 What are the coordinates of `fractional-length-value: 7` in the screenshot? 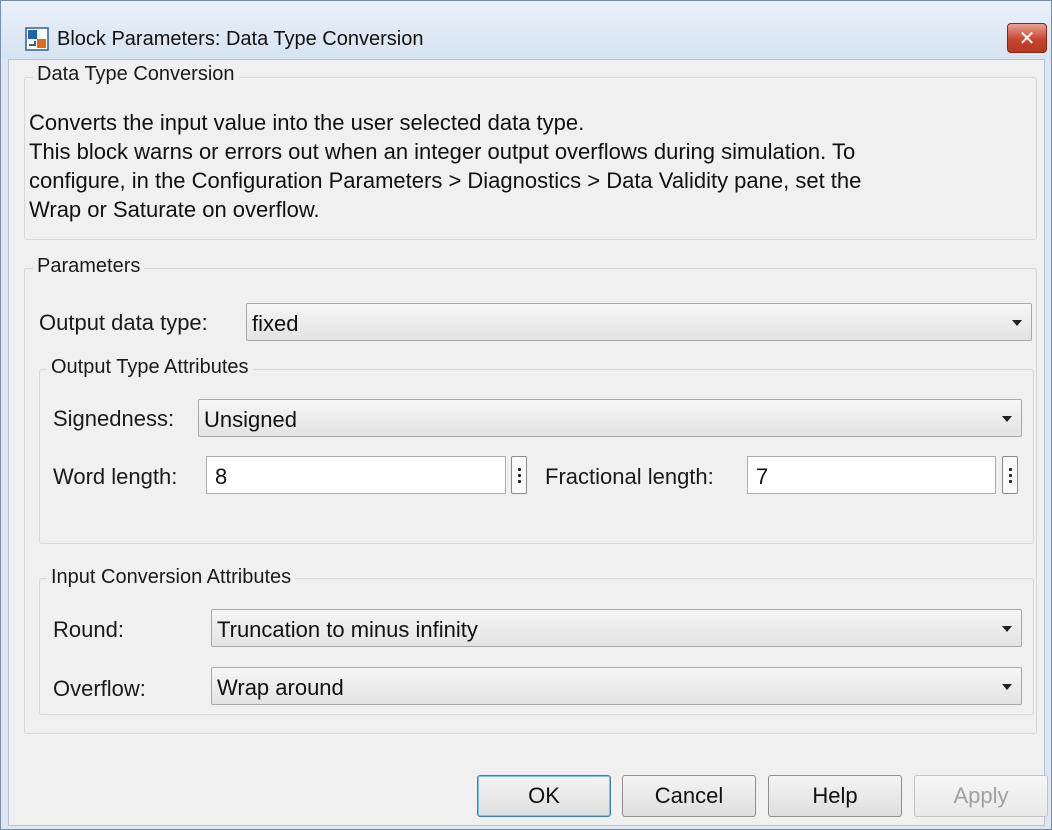 It's located at (762, 476).